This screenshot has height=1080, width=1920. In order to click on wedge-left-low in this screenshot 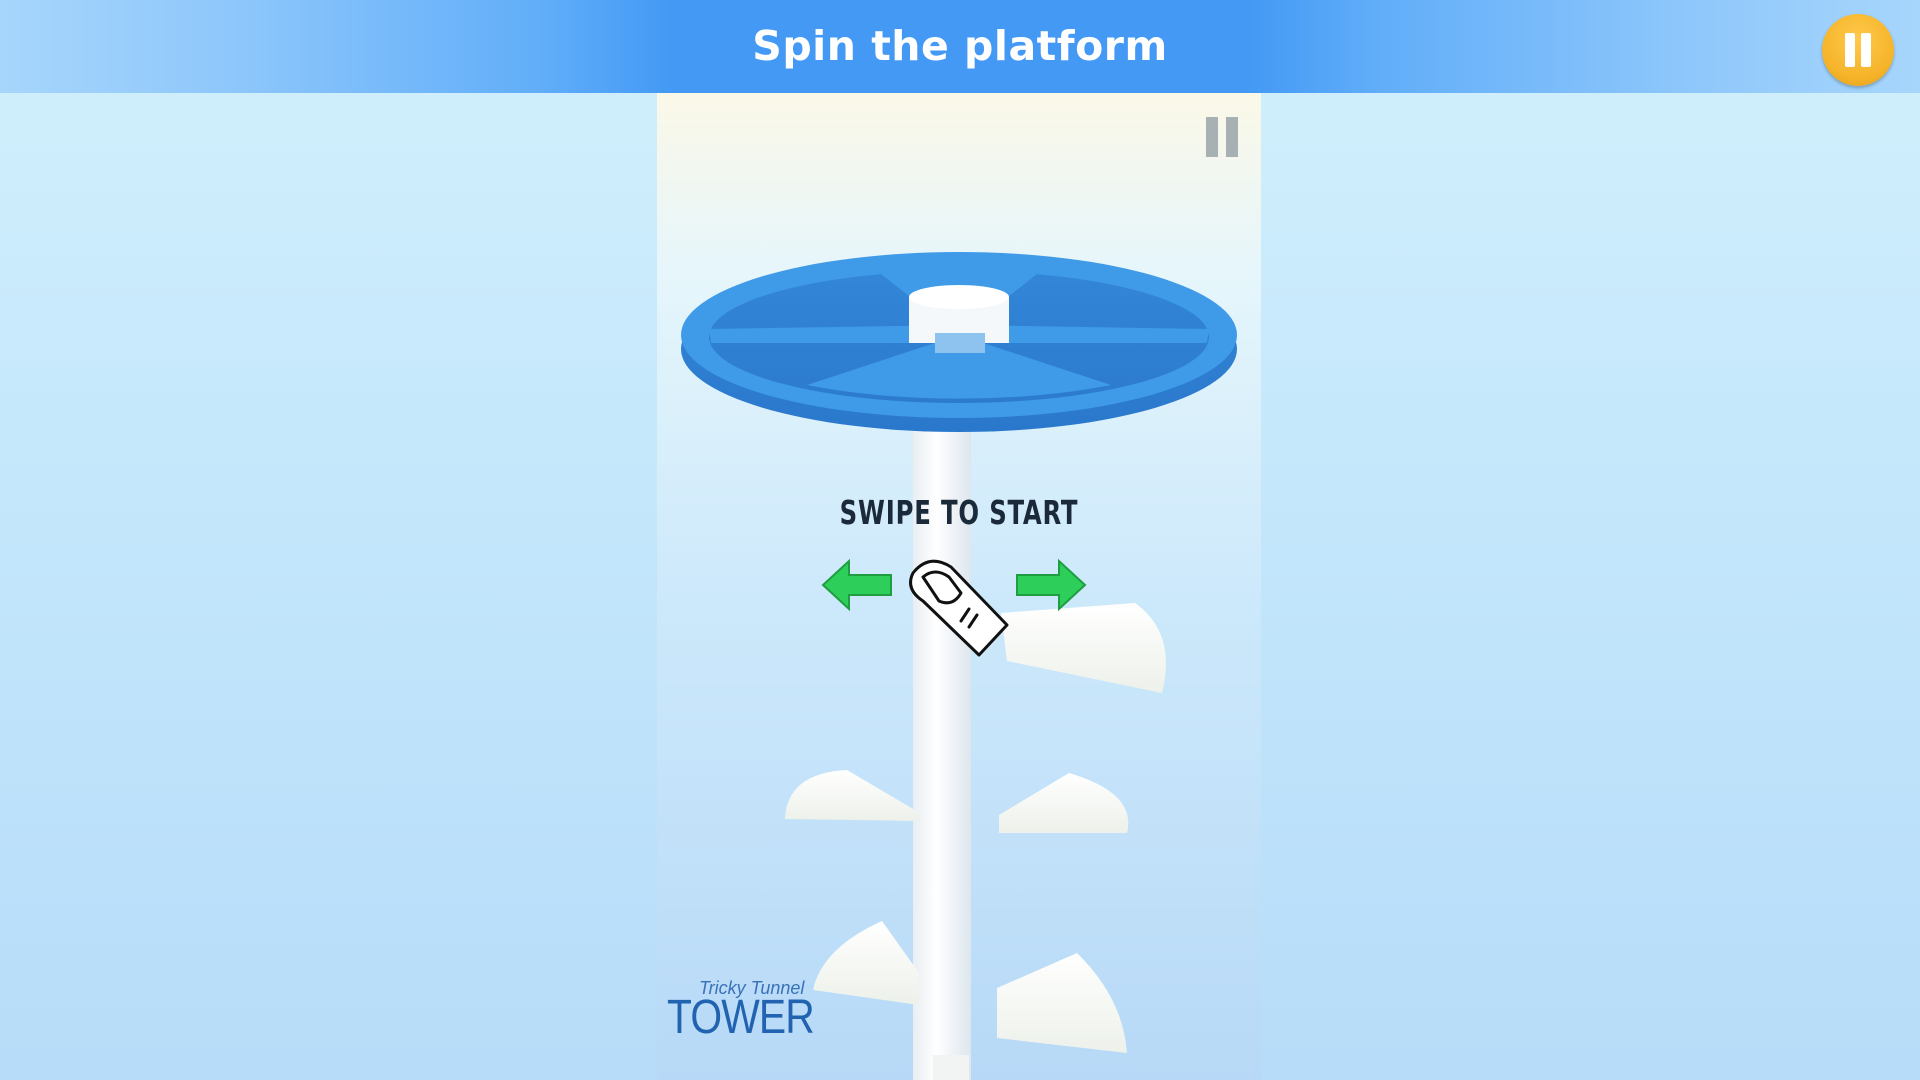, I will do `click(866, 963)`.